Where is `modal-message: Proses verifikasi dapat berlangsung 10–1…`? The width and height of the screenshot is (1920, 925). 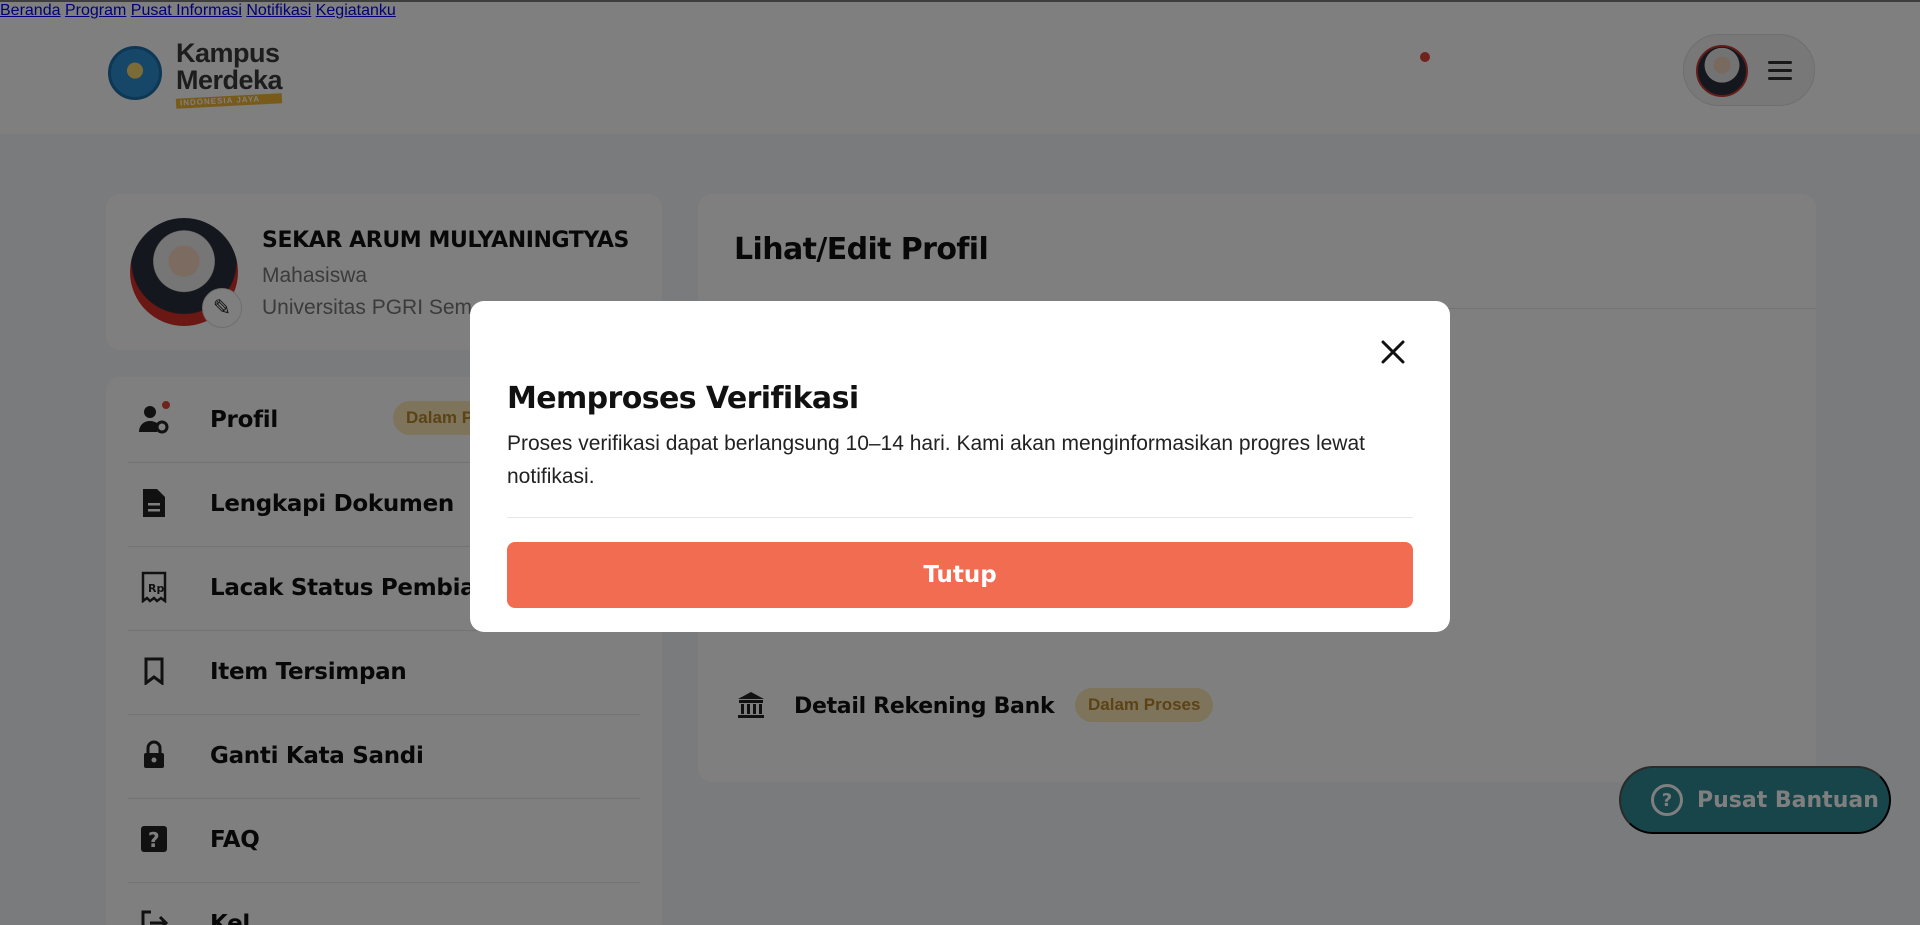 modal-message: Proses verifikasi dapat berlangsung 10–1… is located at coordinates (936, 460).